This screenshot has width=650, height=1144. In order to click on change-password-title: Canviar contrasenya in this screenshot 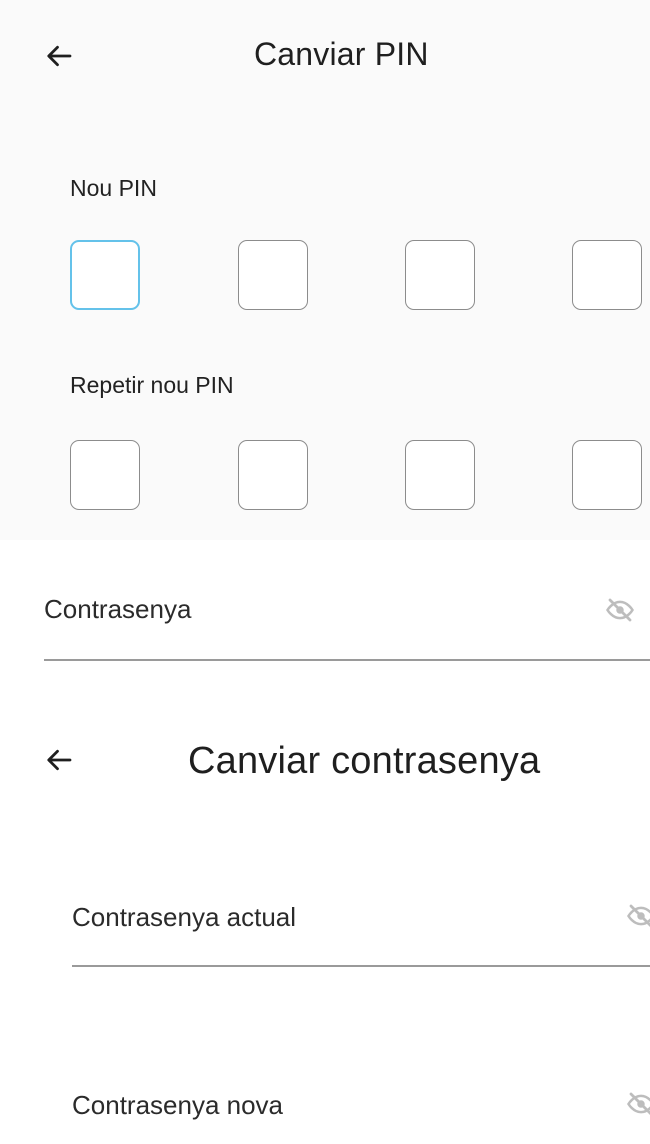, I will do `click(364, 761)`.